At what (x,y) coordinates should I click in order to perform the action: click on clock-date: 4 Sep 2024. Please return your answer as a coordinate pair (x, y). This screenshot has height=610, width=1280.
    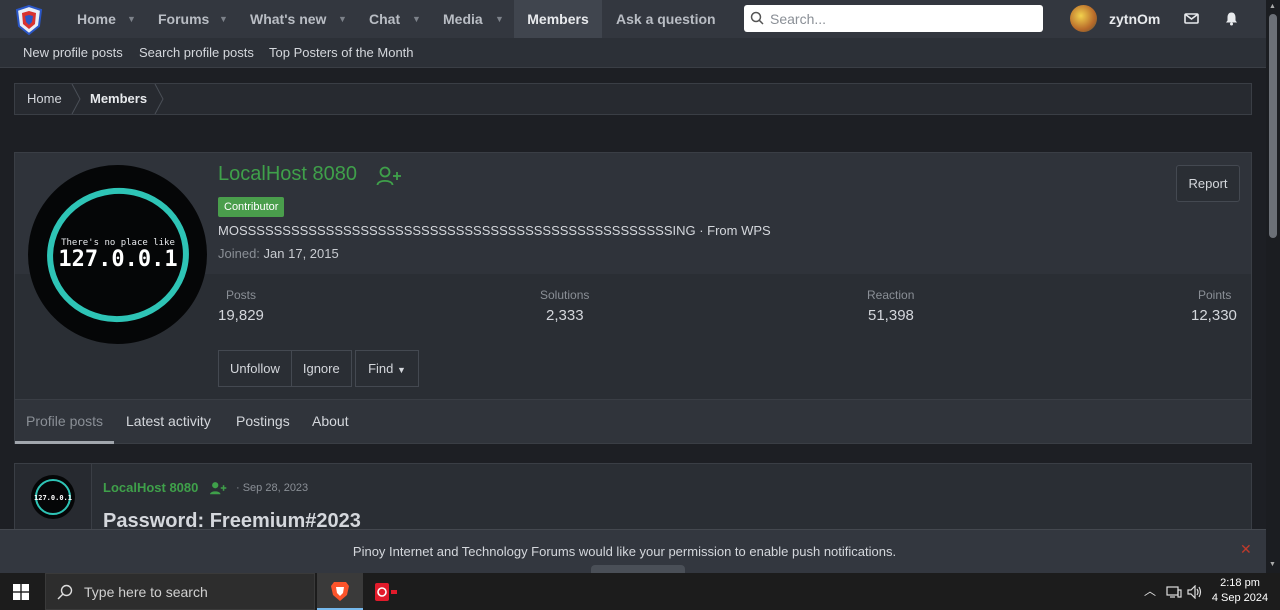
    Looking at the image, I should click on (1240, 598).